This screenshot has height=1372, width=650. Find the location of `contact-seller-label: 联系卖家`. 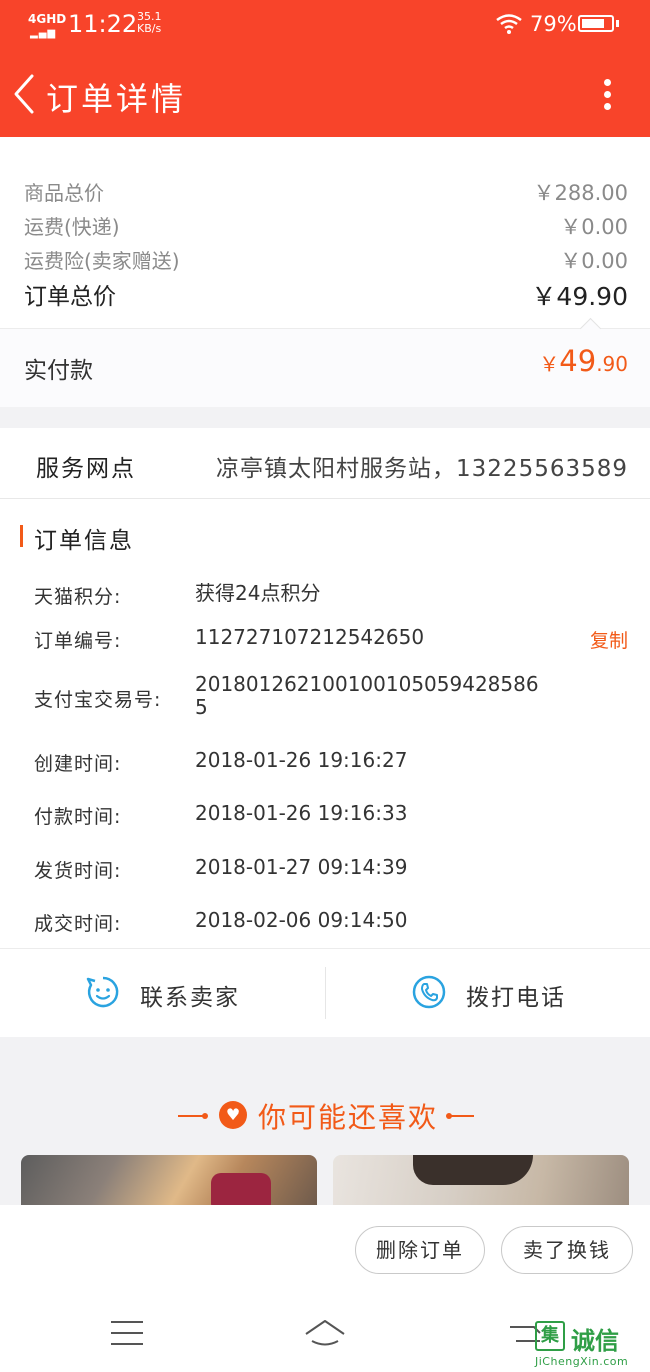

contact-seller-label: 联系卖家 is located at coordinates (190, 998).